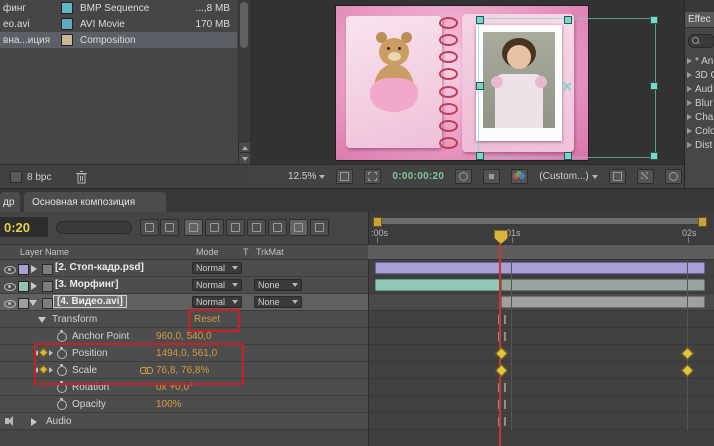 This screenshot has height=446, width=714. Describe the element at coordinates (701, 41) in the screenshot. I see `effects-search-input` at that location.